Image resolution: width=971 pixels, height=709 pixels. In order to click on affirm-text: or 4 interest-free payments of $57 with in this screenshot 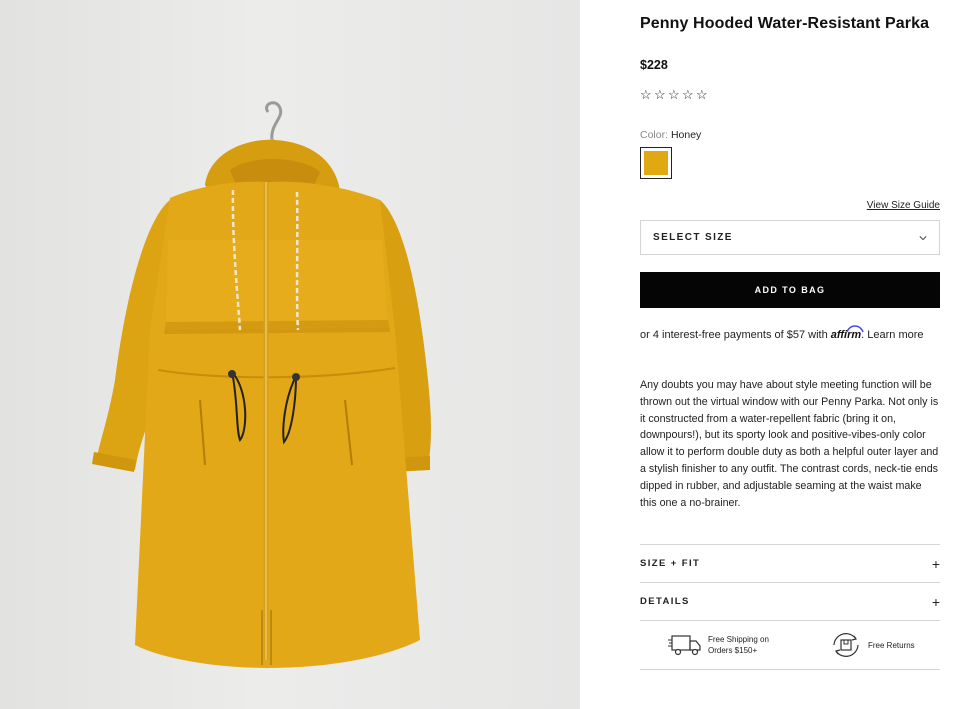, I will do `click(734, 335)`.